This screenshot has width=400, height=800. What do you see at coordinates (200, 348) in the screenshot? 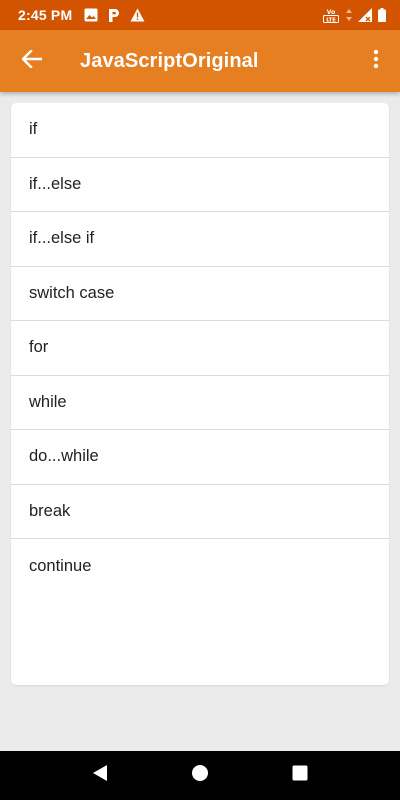
I see `list-item: for` at bounding box center [200, 348].